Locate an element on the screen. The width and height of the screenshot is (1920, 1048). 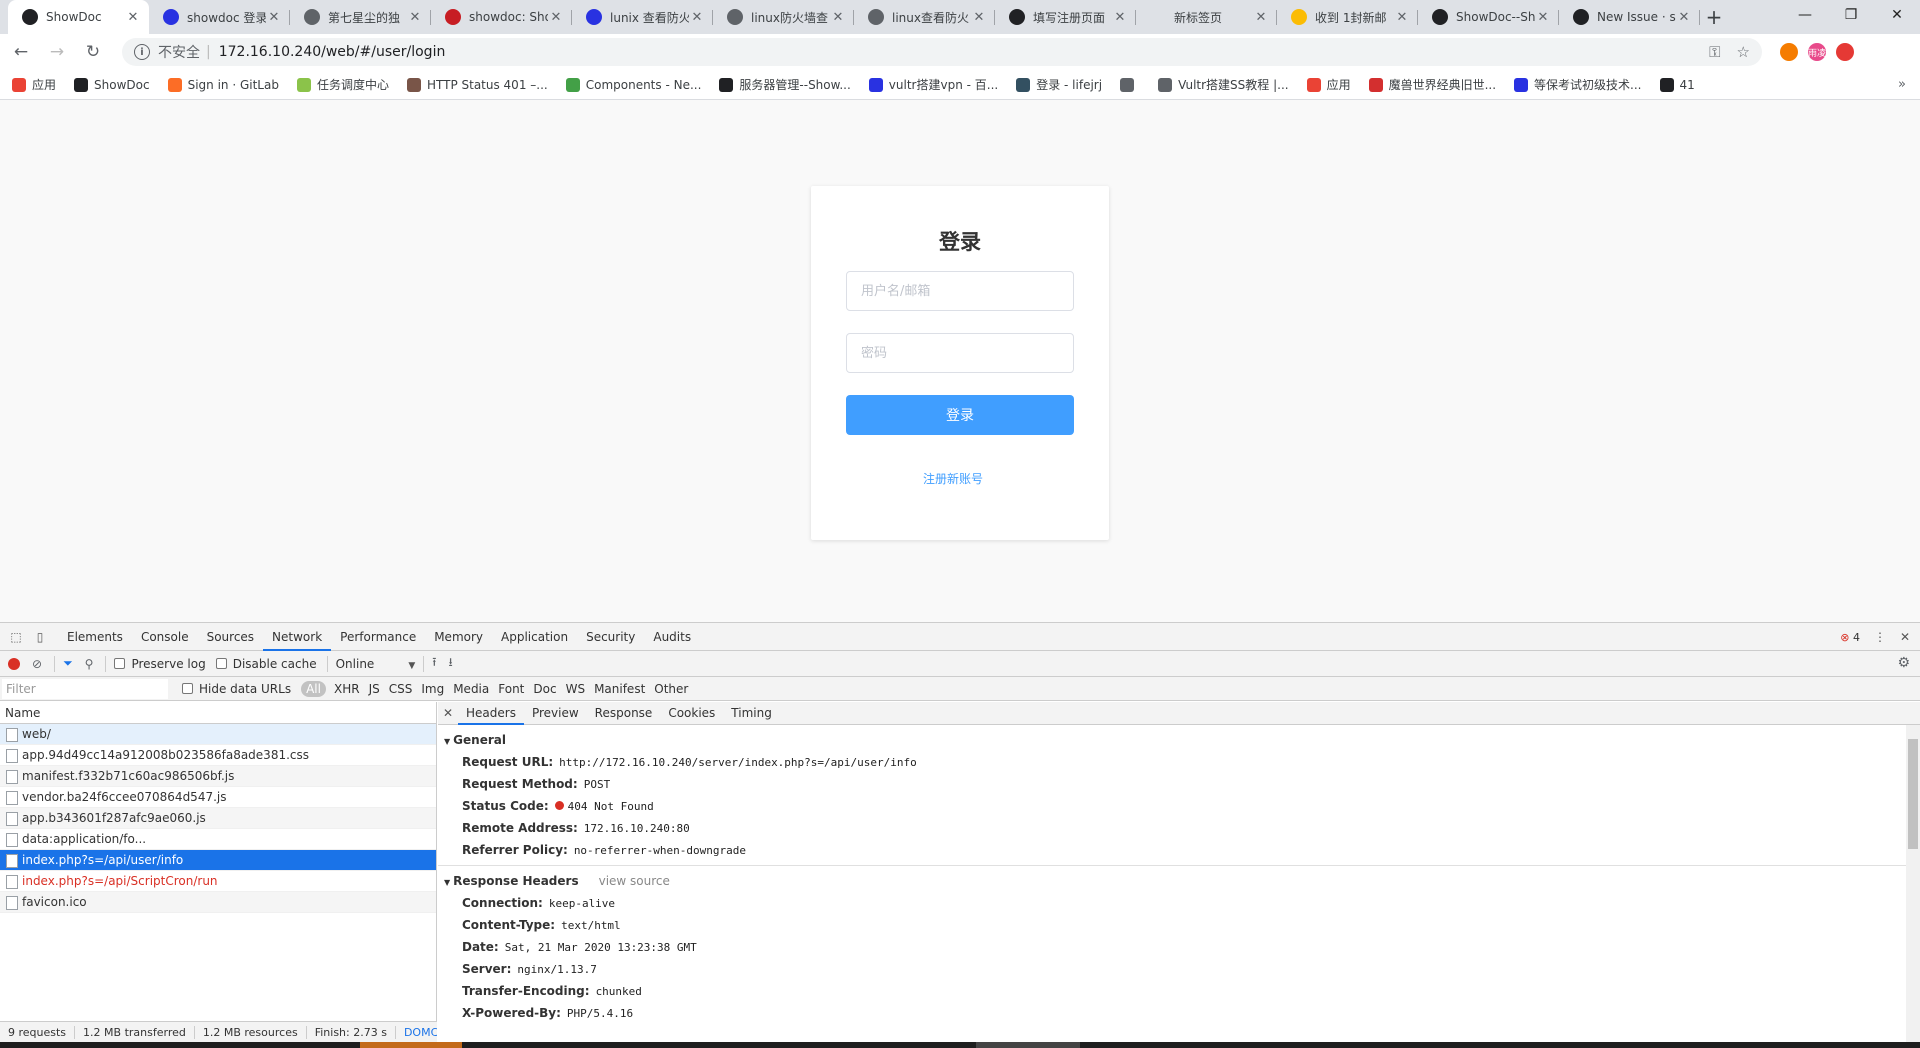
export-har-icon: ⭳ is located at coordinates (450, 663).